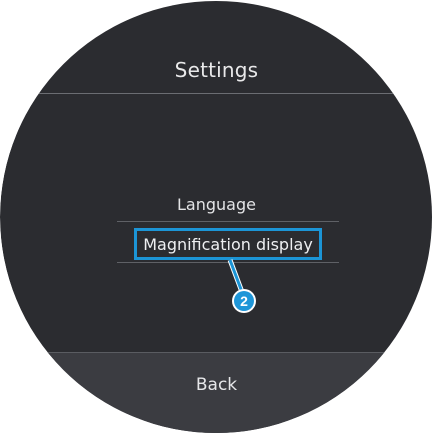 This screenshot has width=433, height=434. Describe the element at coordinates (216, 93) in the screenshot. I see `title-divider` at that location.